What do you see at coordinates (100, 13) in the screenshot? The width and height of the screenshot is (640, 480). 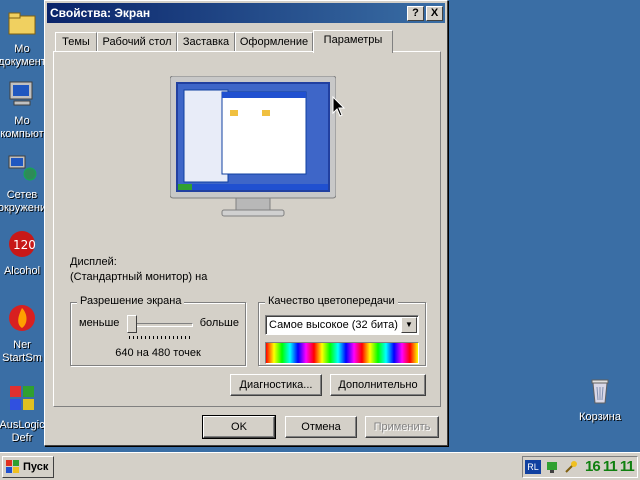 I see `window-title: Свойства: Экран` at bounding box center [100, 13].